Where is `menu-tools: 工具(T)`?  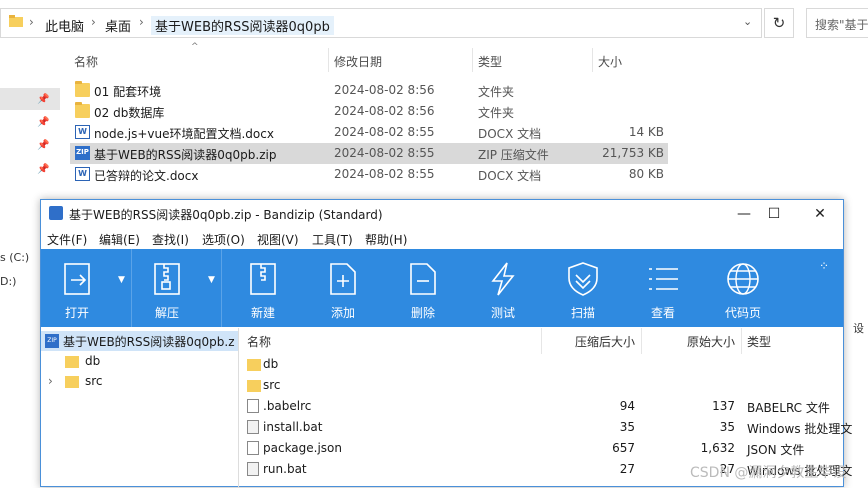
menu-tools: 工具(T) is located at coordinates (332, 239).